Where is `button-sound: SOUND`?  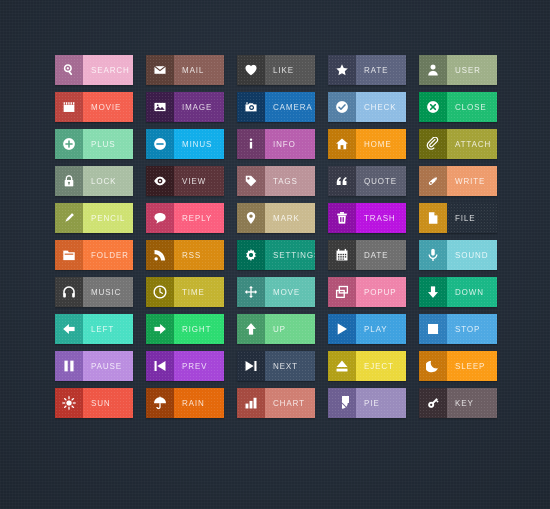 button-sound: SOUND is located at coordinates (458, 255).